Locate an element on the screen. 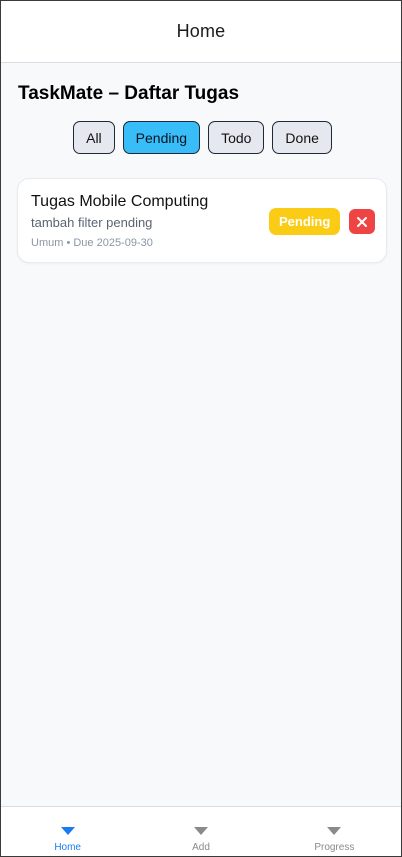  close-icon is located at coordinates (362, 221).